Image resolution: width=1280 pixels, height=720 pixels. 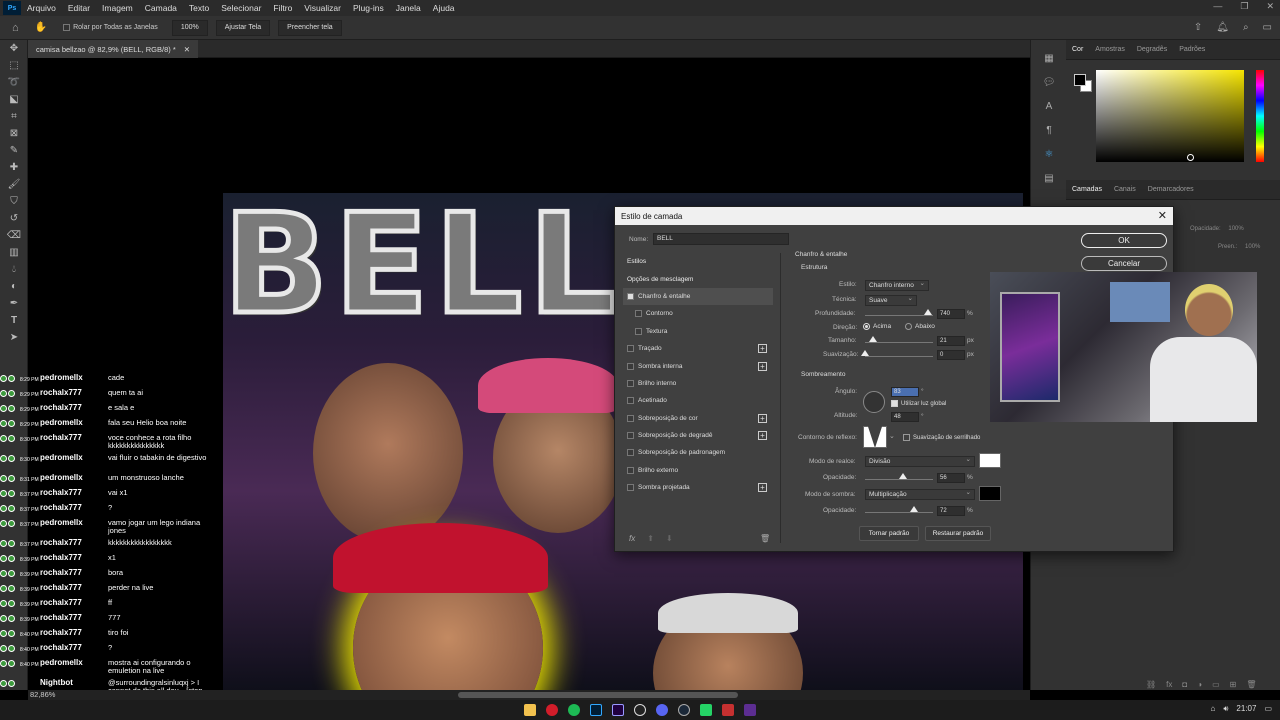 What do you see at coordinates (874, 402) in the screenshot?
I see `angle-dial` at bounding box center [874, 402].